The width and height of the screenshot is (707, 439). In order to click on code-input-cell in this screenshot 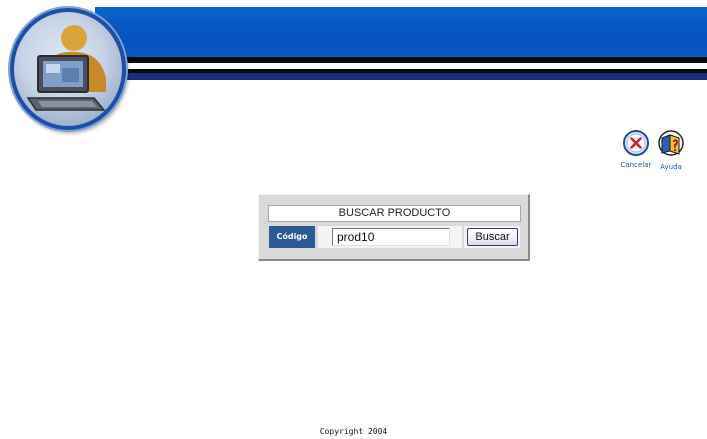, I will do `click(390, 237)`.